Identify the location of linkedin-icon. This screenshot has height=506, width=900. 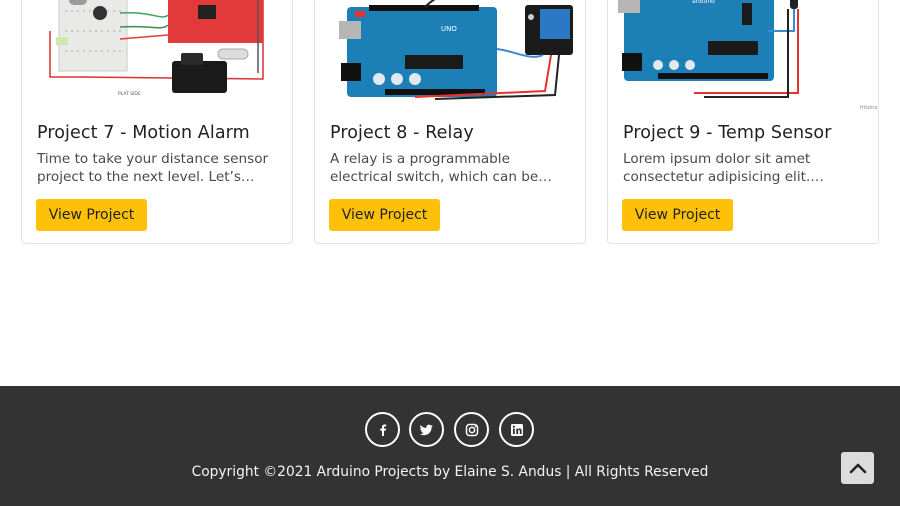
(516, 429).